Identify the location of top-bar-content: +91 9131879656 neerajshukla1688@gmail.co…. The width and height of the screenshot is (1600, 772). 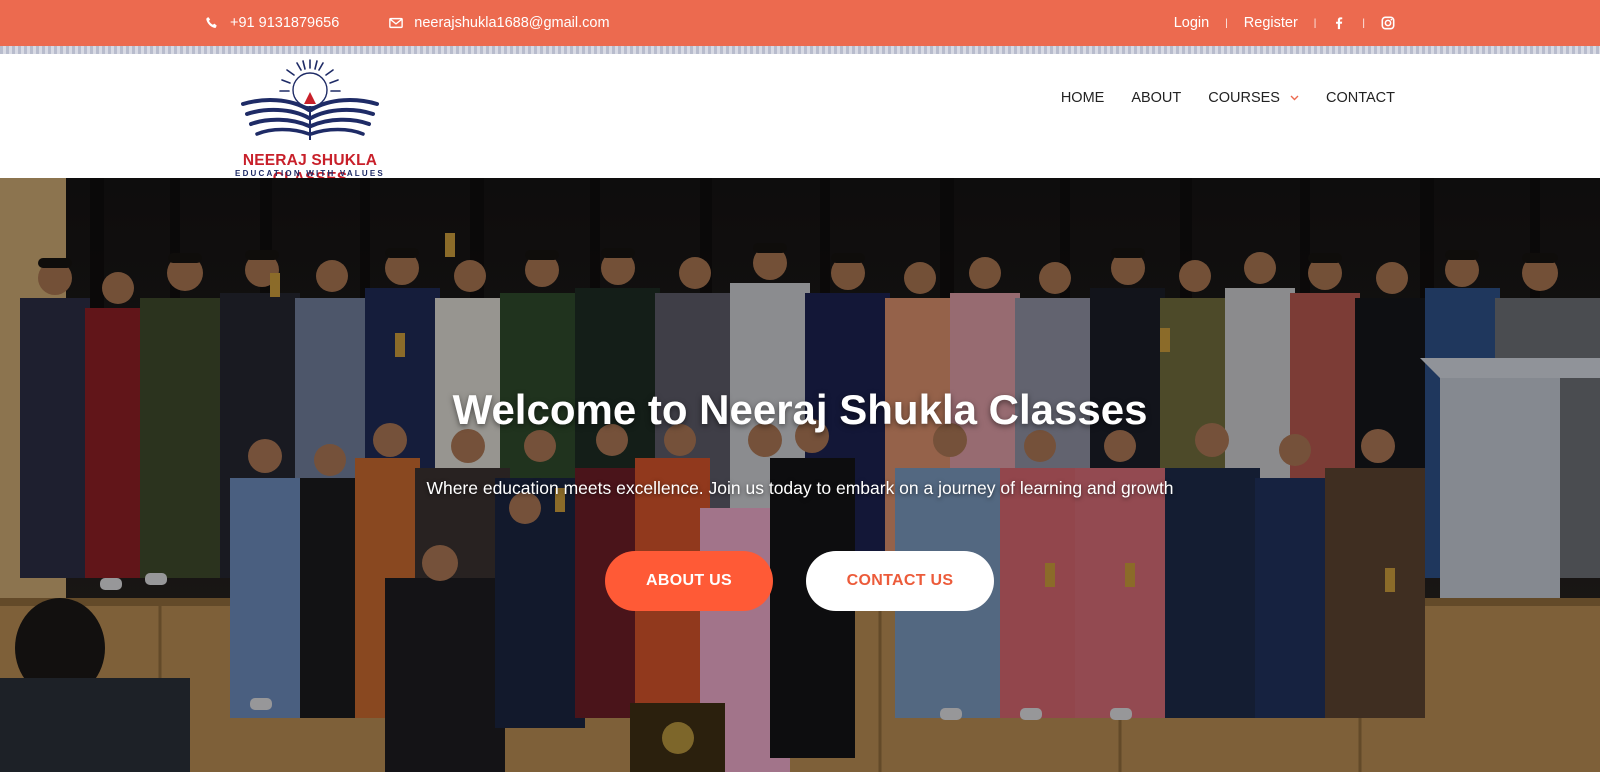
(800, 23).